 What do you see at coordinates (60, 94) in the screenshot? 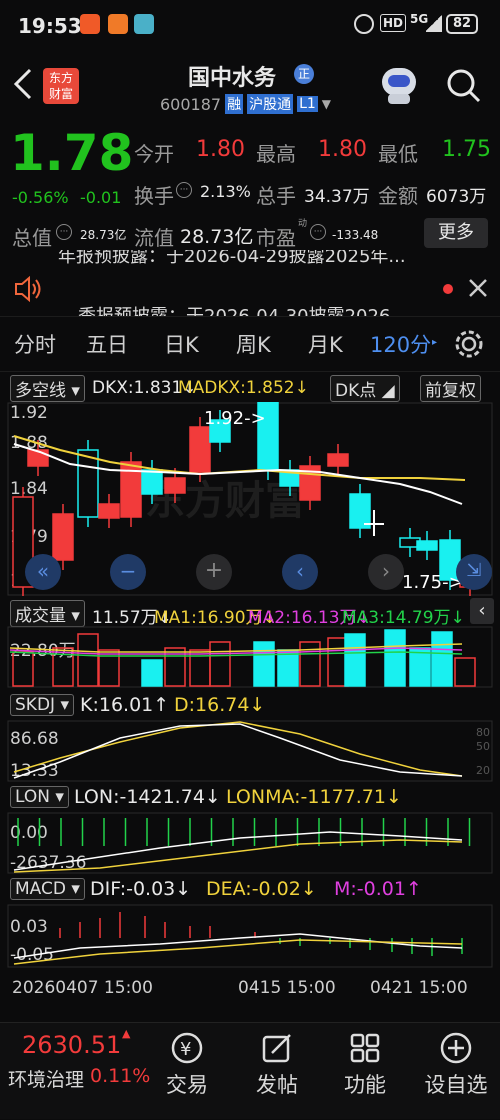
I see `logo-text-2: 财富` at bounding box center [60, 94].